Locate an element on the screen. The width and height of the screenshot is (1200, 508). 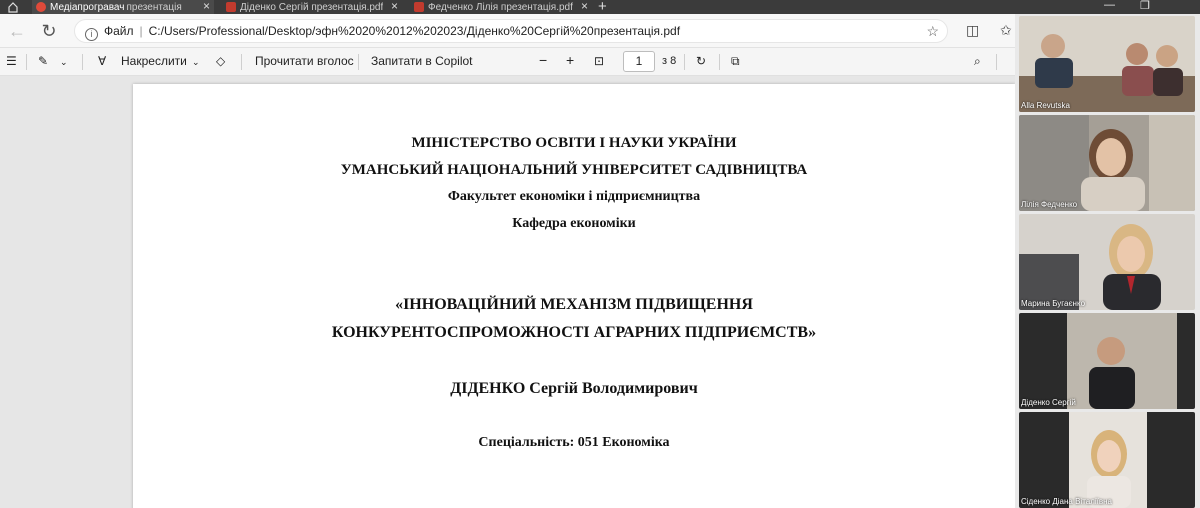
participant-tile: Марина Бугаєнко is located at coordinates (1107, 262).